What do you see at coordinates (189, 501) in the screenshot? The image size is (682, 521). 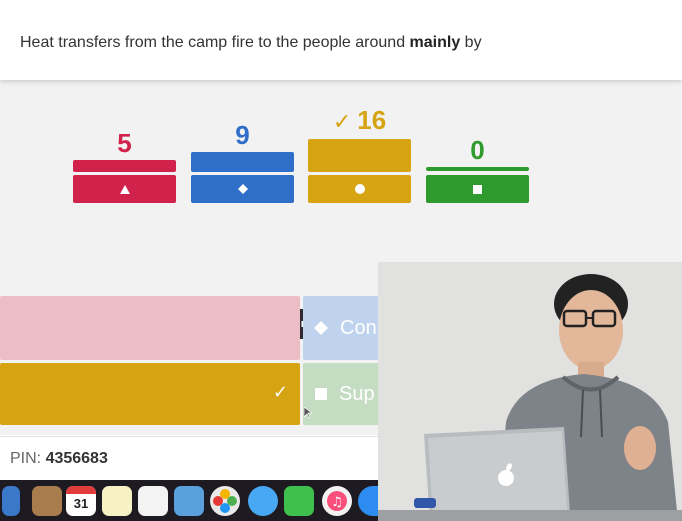 I see `maps-icon` at bounding box center [189, 501].